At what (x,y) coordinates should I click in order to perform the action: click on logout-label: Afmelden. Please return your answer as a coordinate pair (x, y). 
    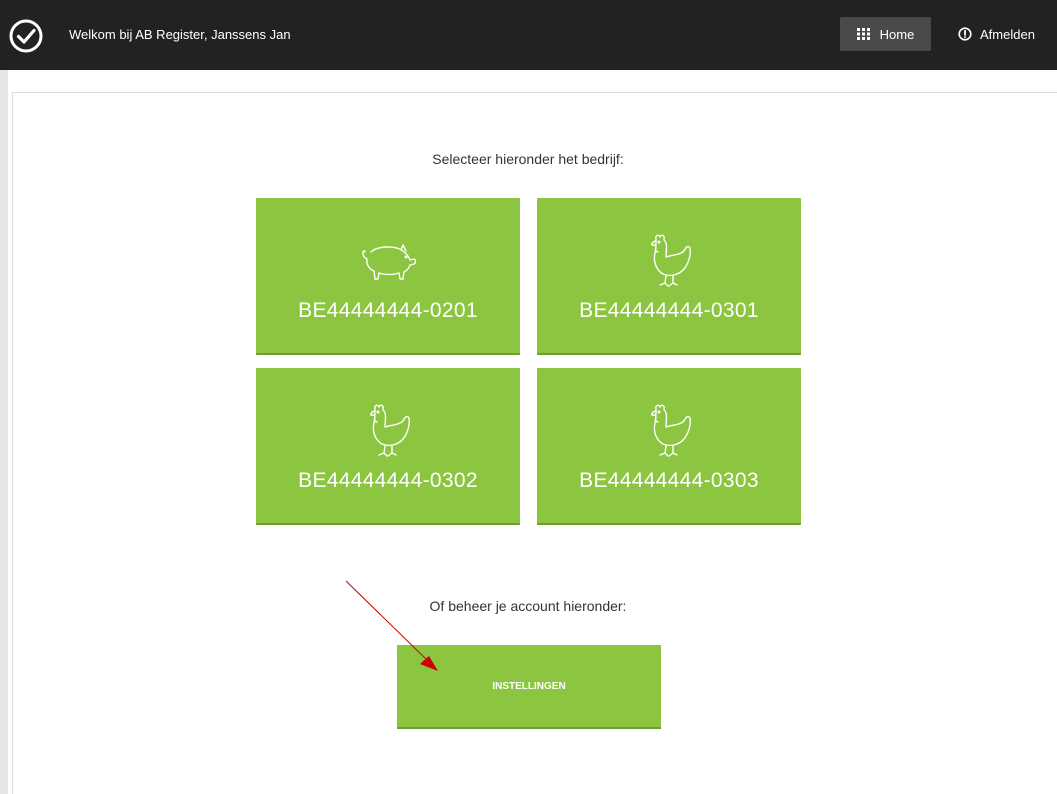
    Looking at the image, I should click on (1007, 34).